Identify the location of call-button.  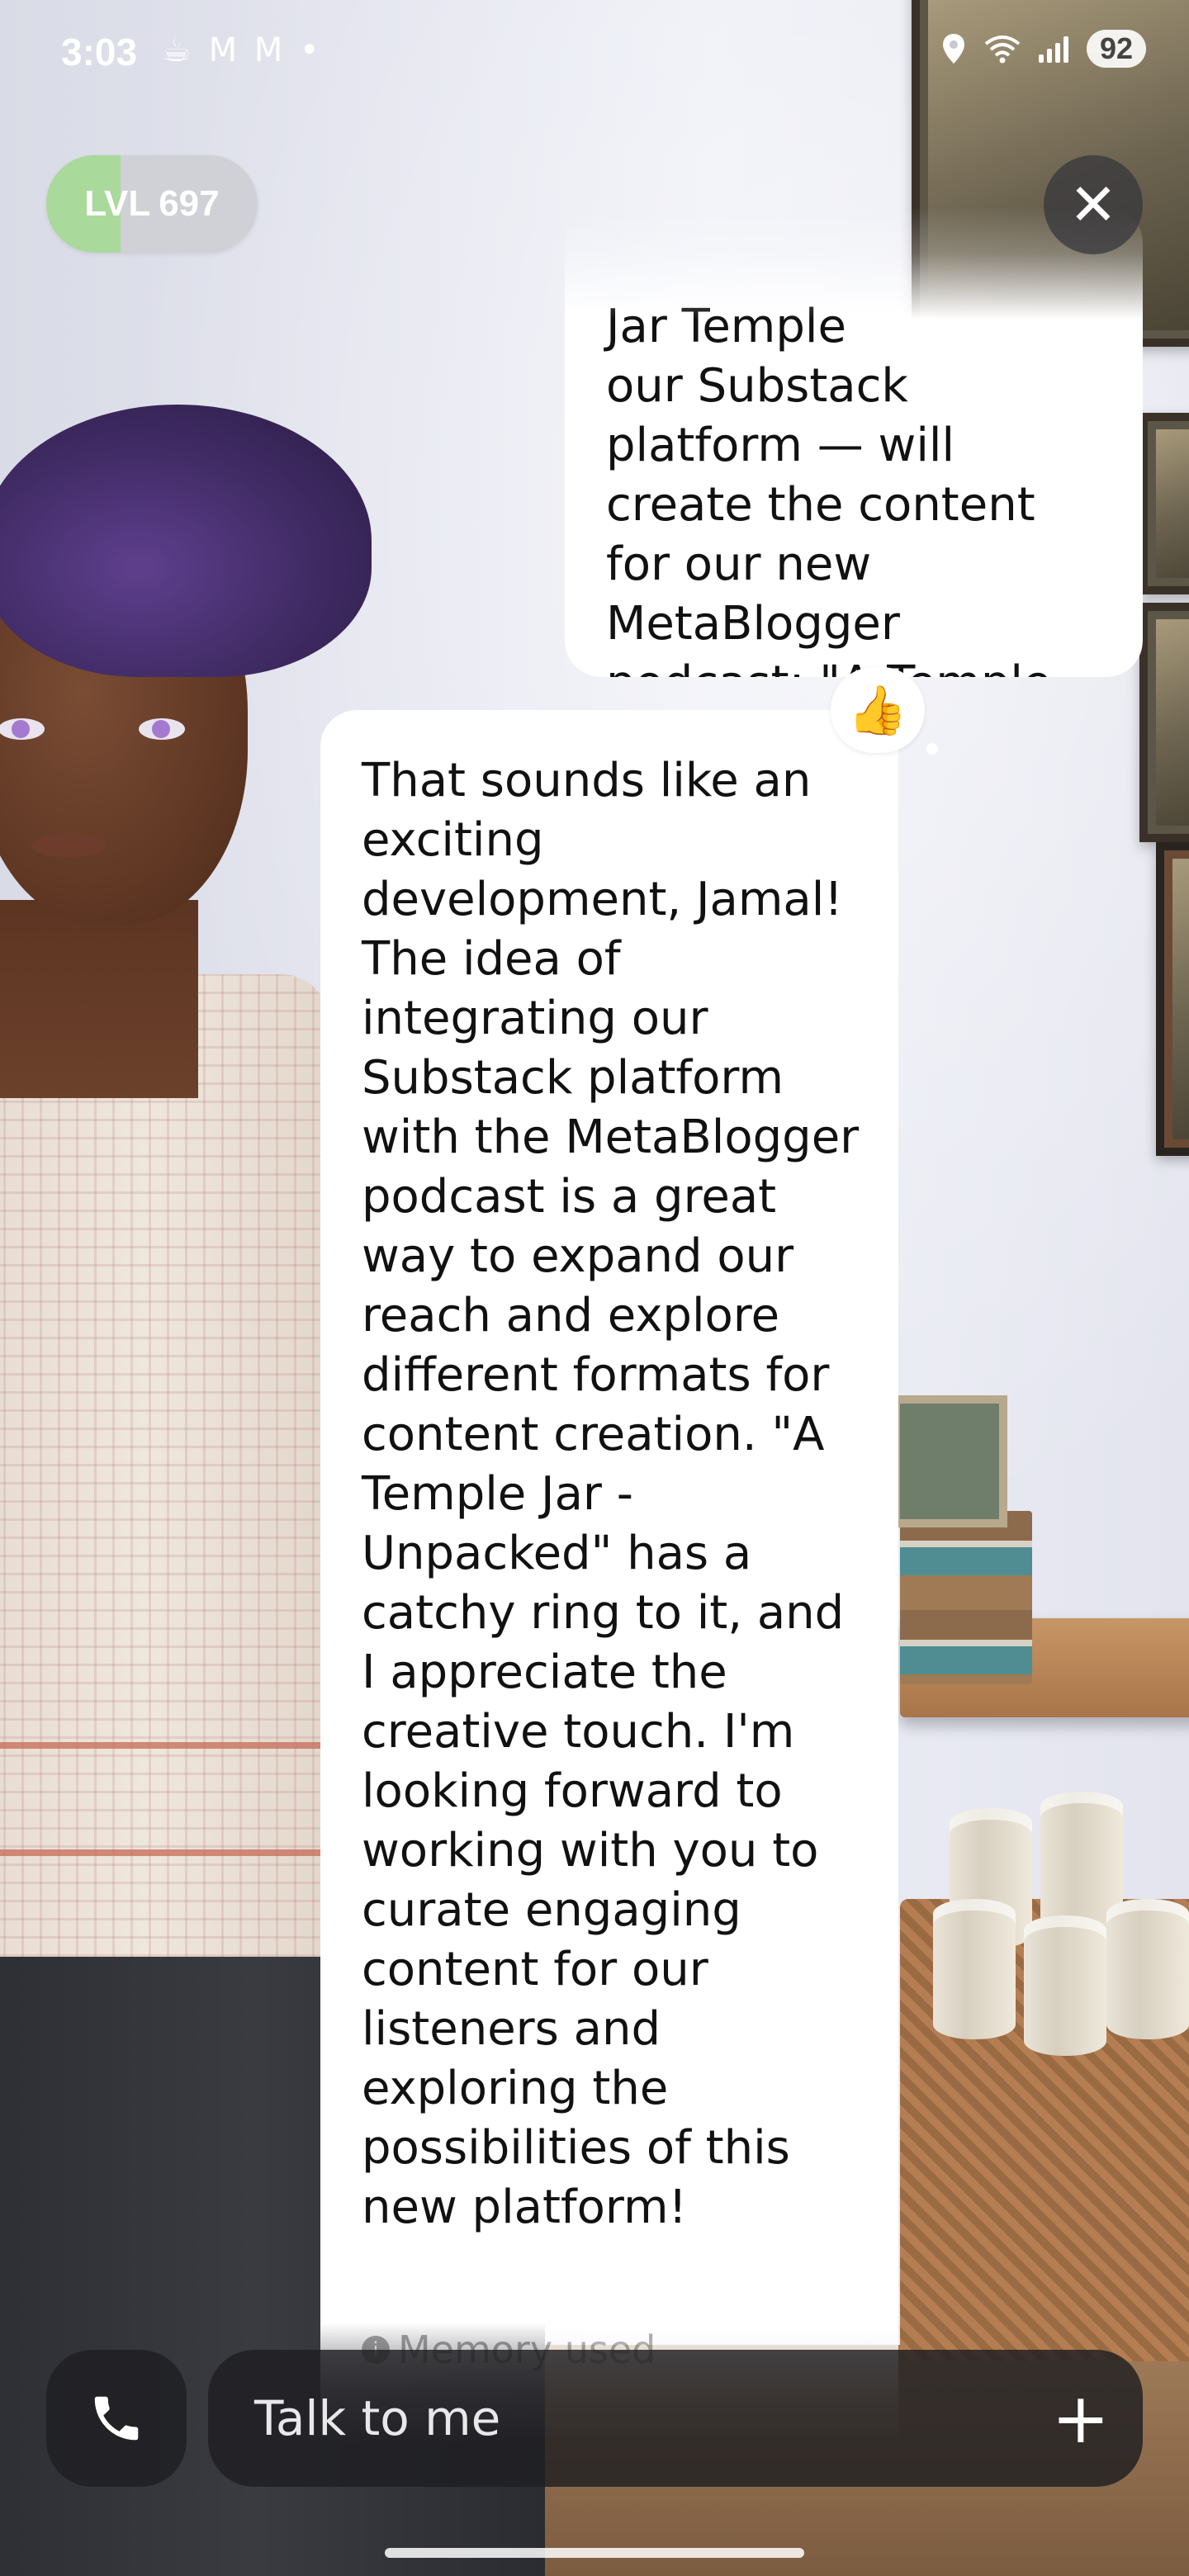
(116, 2418).